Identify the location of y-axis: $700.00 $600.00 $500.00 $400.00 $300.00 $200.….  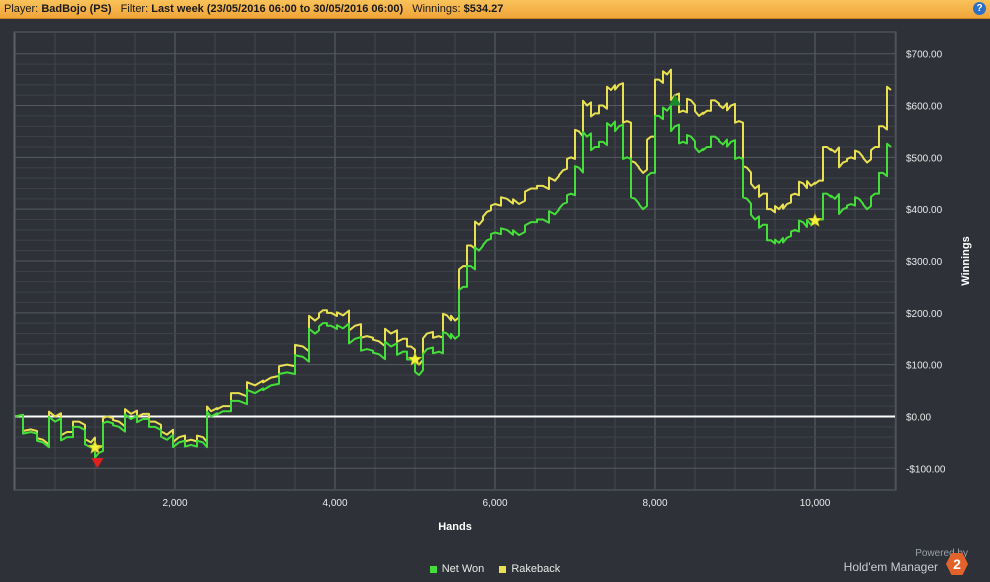
(926, 263).